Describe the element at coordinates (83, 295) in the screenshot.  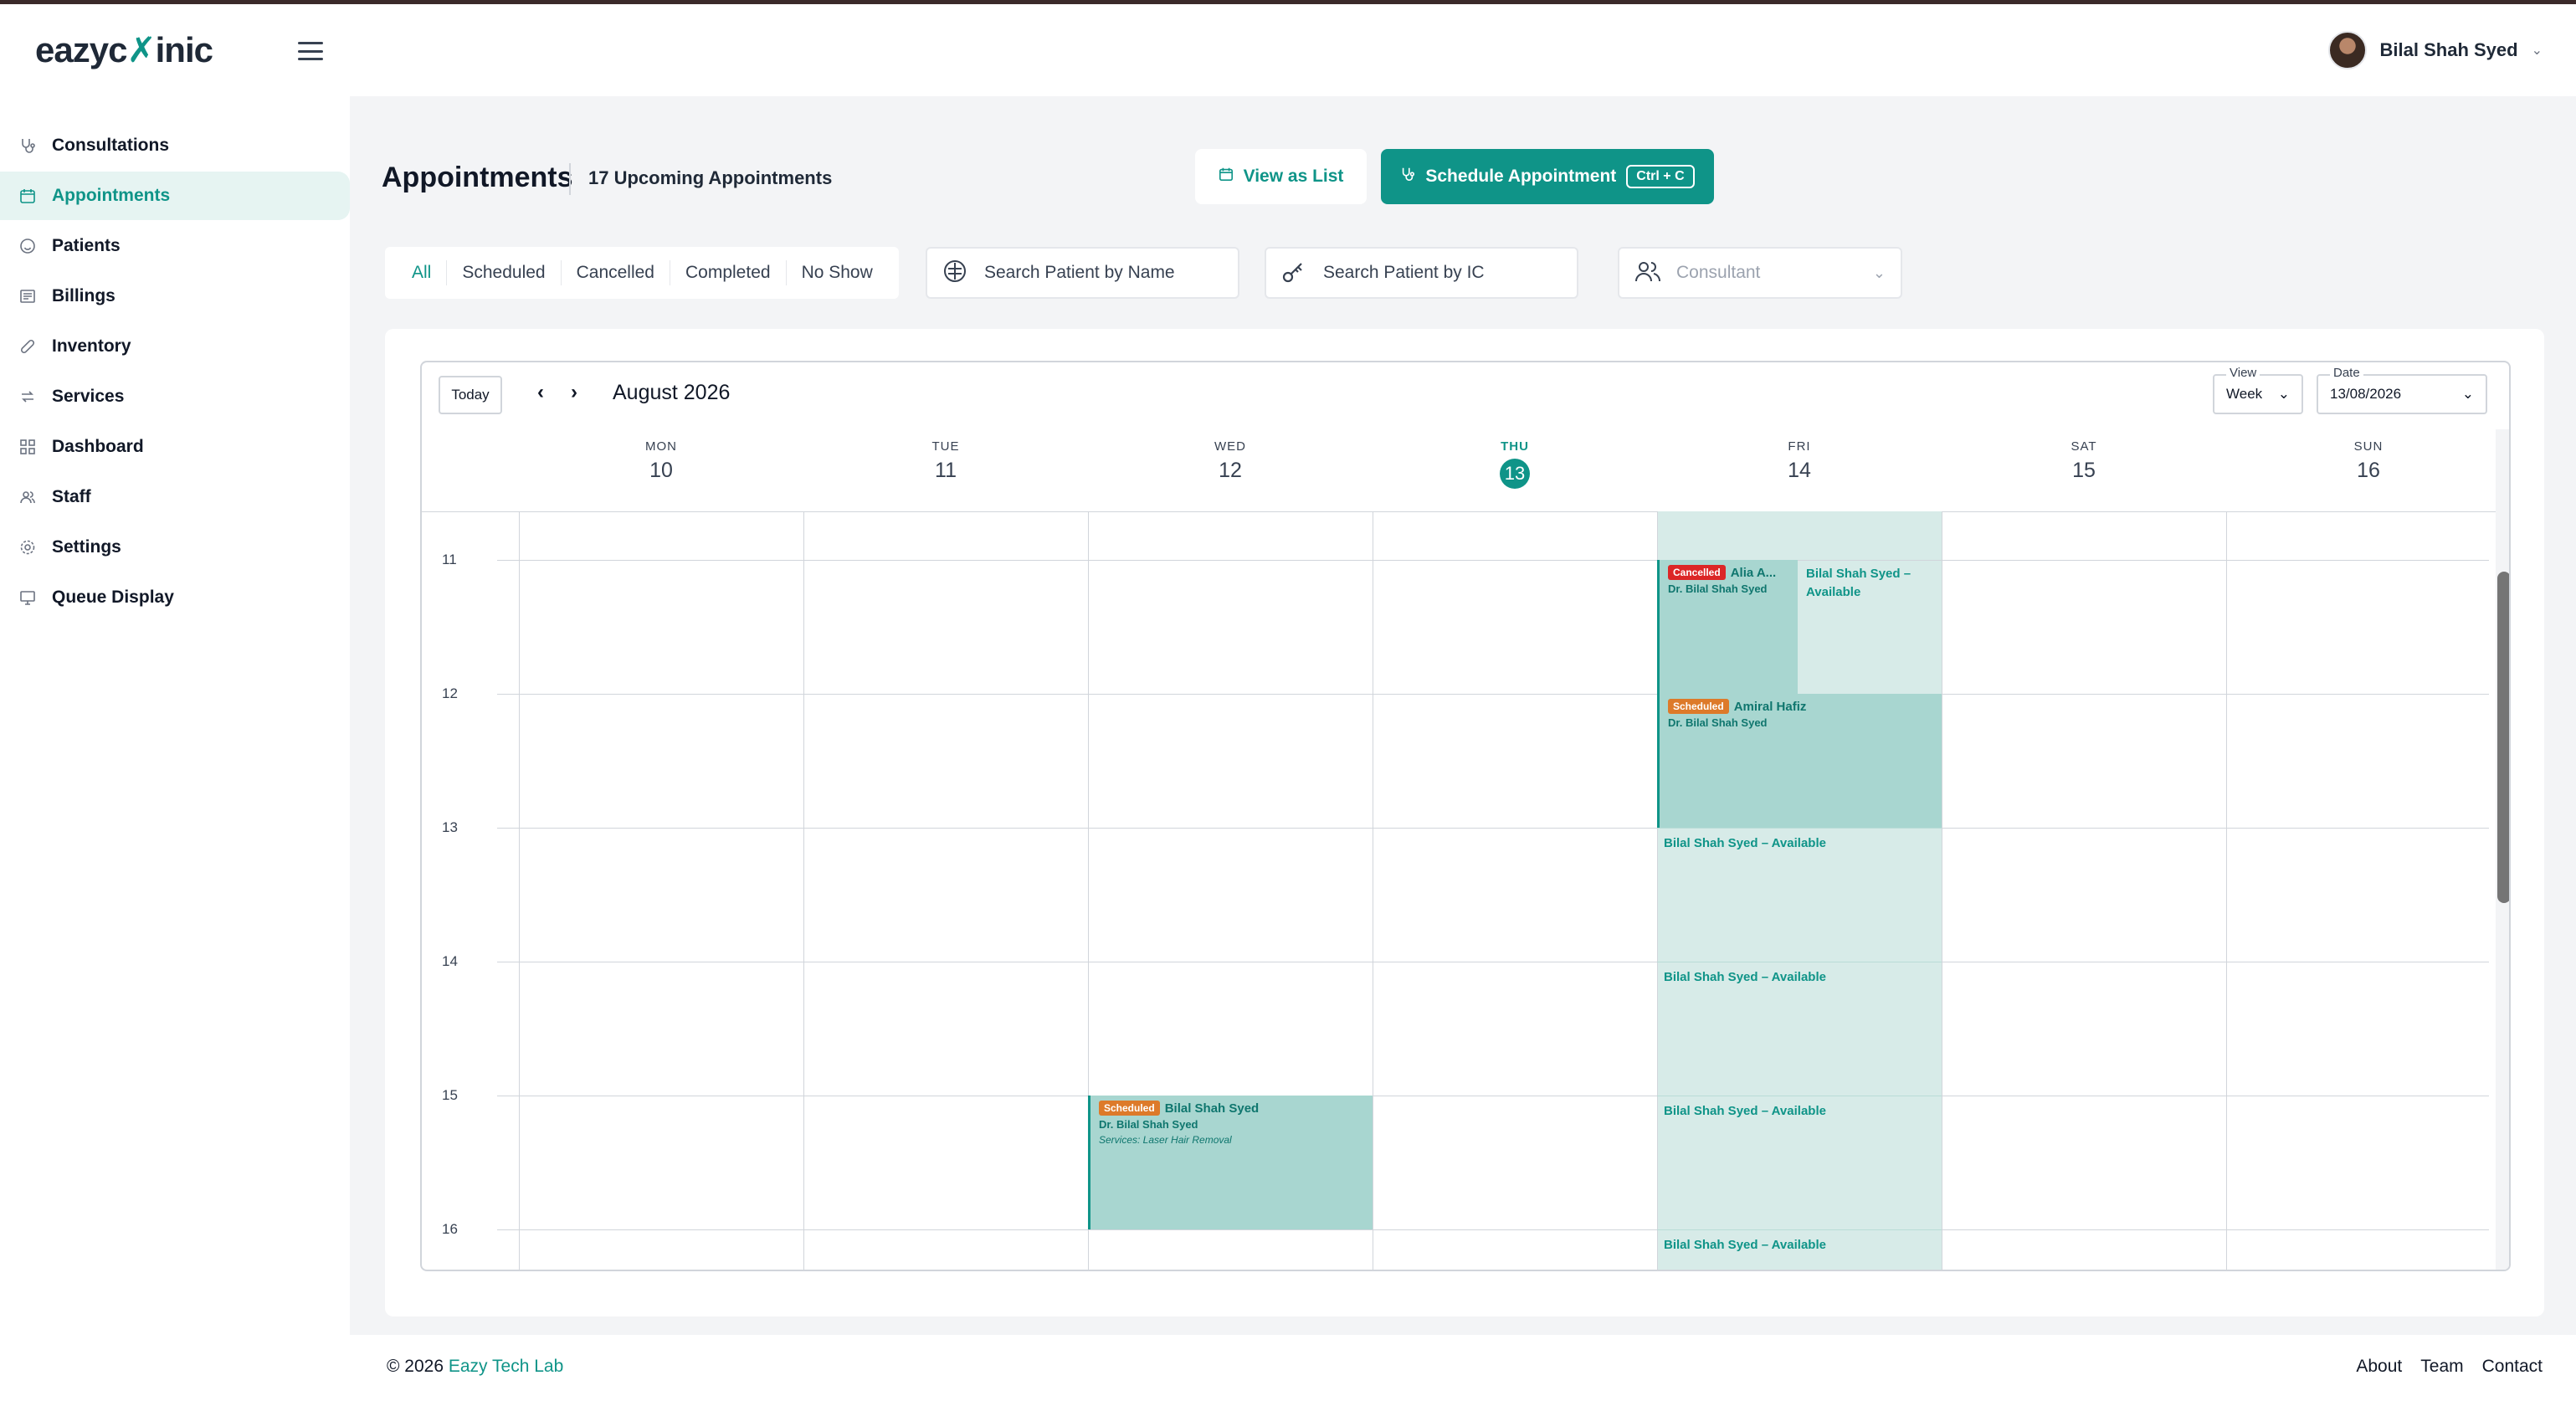
I see `sidebar-item-label: Billings` at that location.